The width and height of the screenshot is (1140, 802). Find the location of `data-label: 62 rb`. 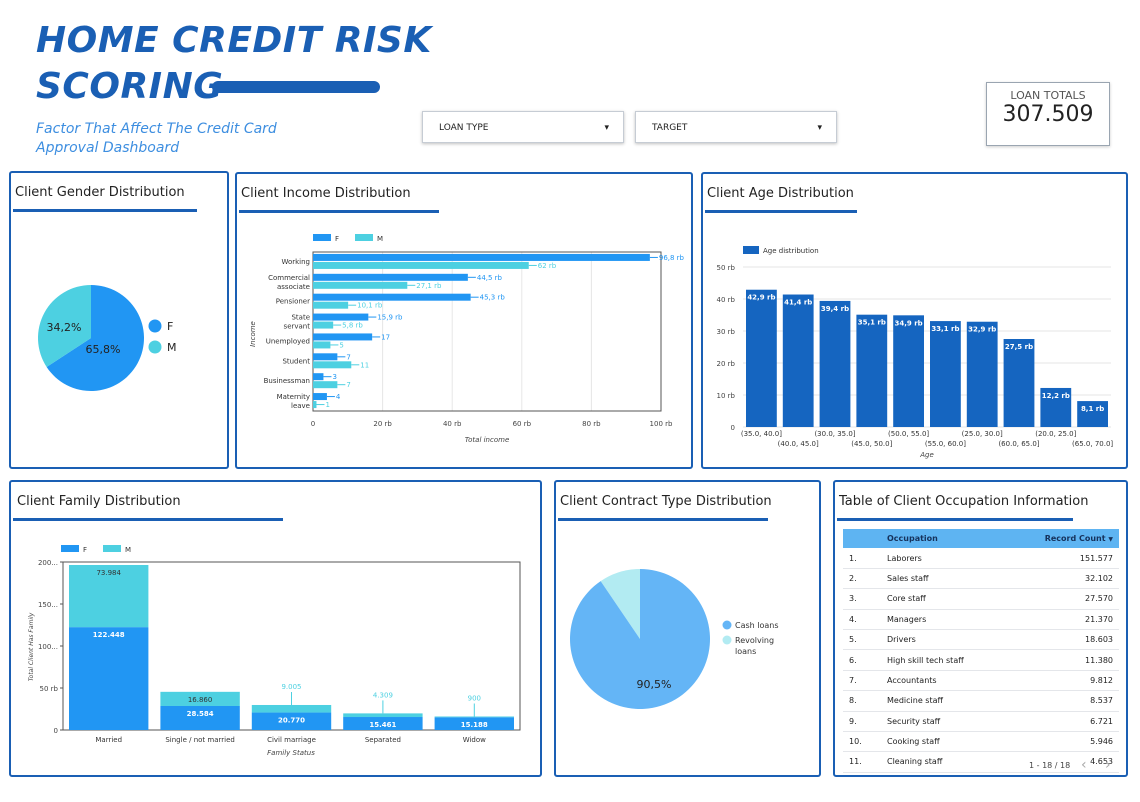

data-label: 62 rb is located at coordinates (547, 266).